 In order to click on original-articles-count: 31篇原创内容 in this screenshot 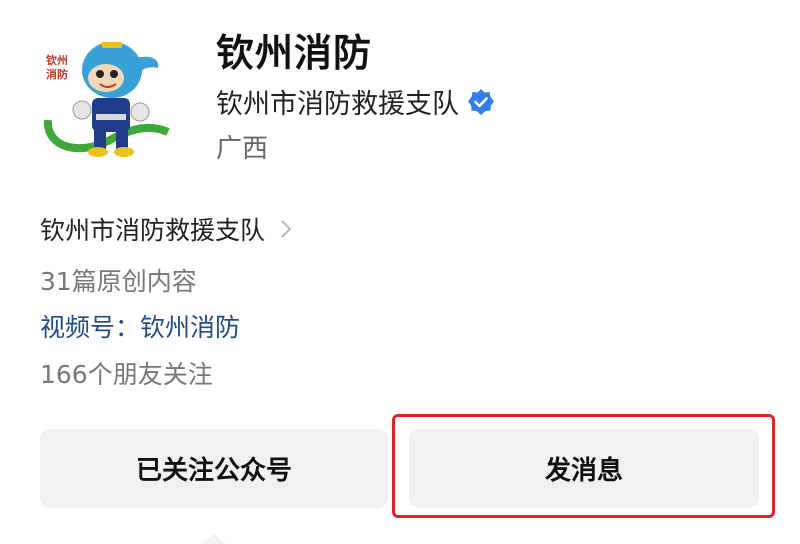, I will do `click(118, 281)`.